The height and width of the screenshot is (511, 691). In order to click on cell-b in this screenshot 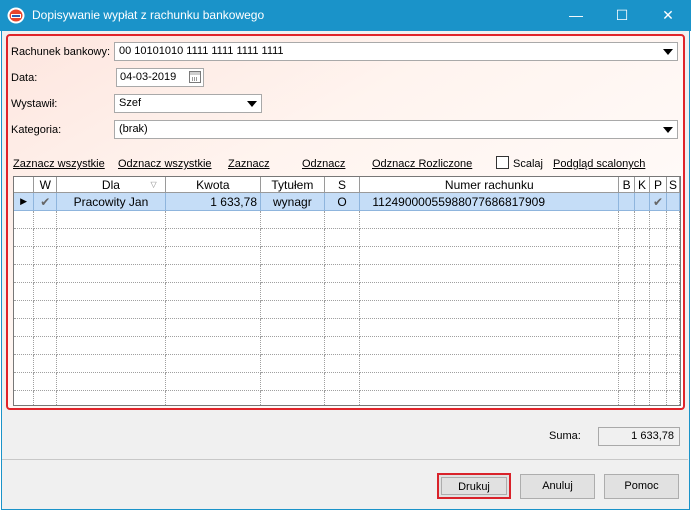, I will do `click(627, 201)`.